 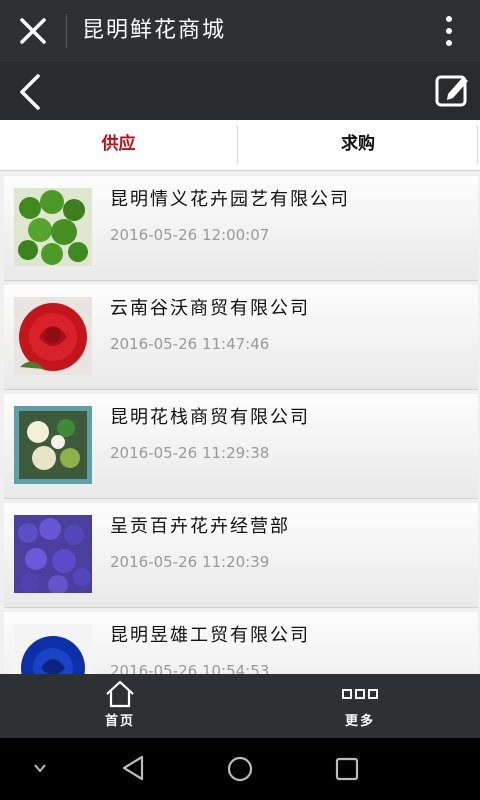 I want to click on home-circle-icon, so click(x=240, y=769).